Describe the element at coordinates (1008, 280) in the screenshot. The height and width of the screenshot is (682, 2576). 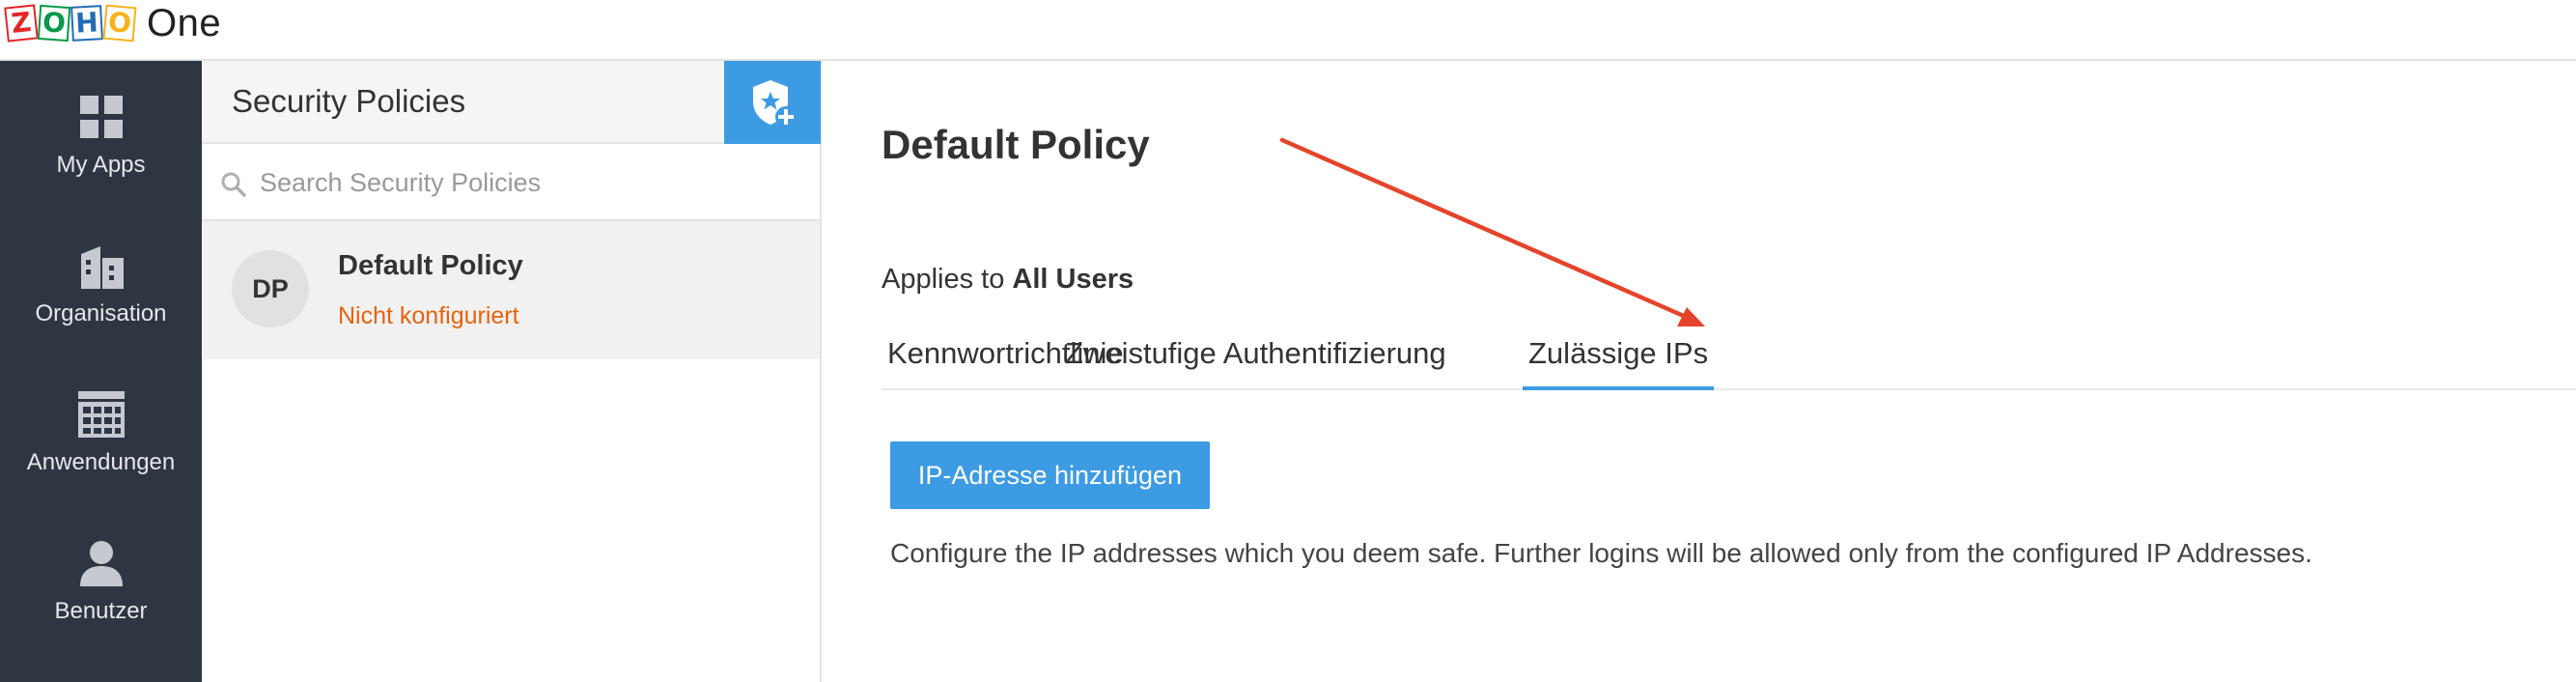
I see `applies-to: Applies to All Users` at that location.